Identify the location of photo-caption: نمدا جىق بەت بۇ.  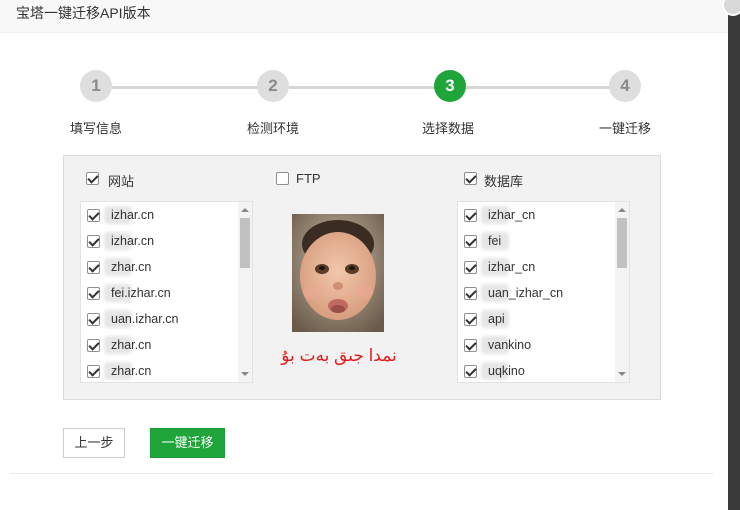
(339, 355).